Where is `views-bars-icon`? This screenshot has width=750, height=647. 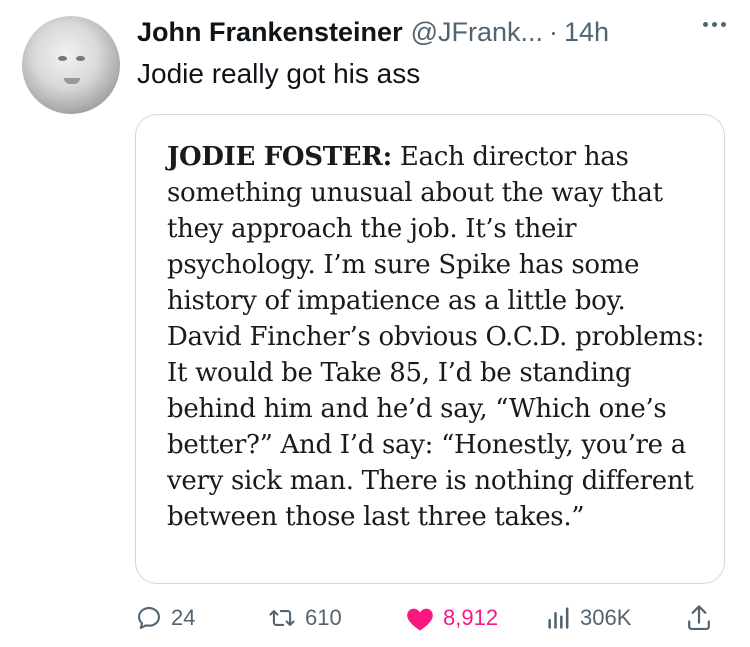
views-bars-icon is located at coordinates (559, 618).